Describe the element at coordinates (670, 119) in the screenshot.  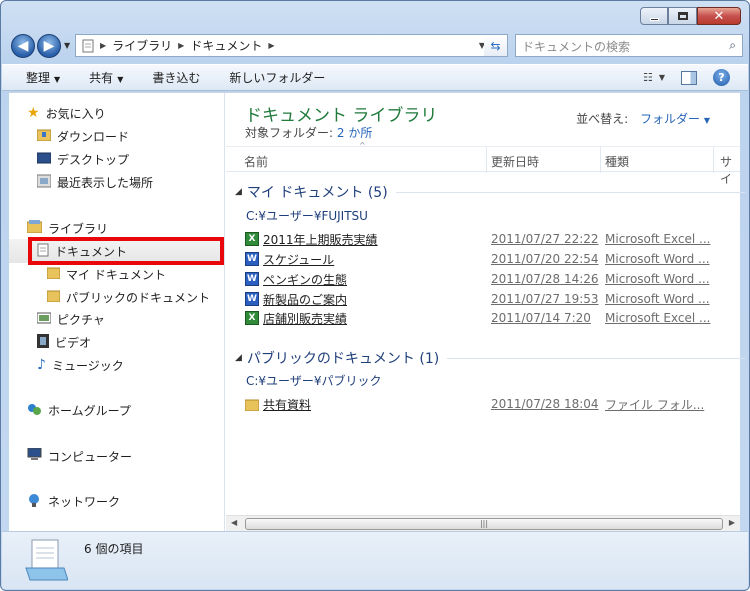
I see `sort-value: フォルダー` at that location.